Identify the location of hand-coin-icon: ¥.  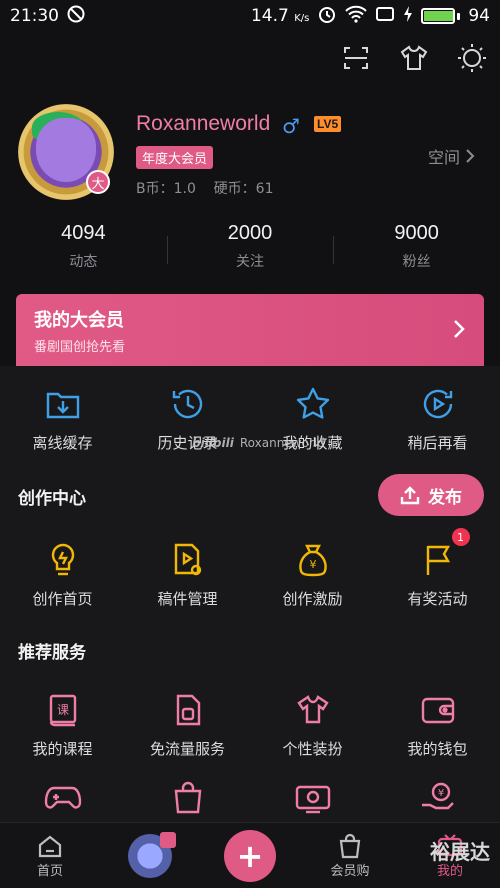
(438, 798).